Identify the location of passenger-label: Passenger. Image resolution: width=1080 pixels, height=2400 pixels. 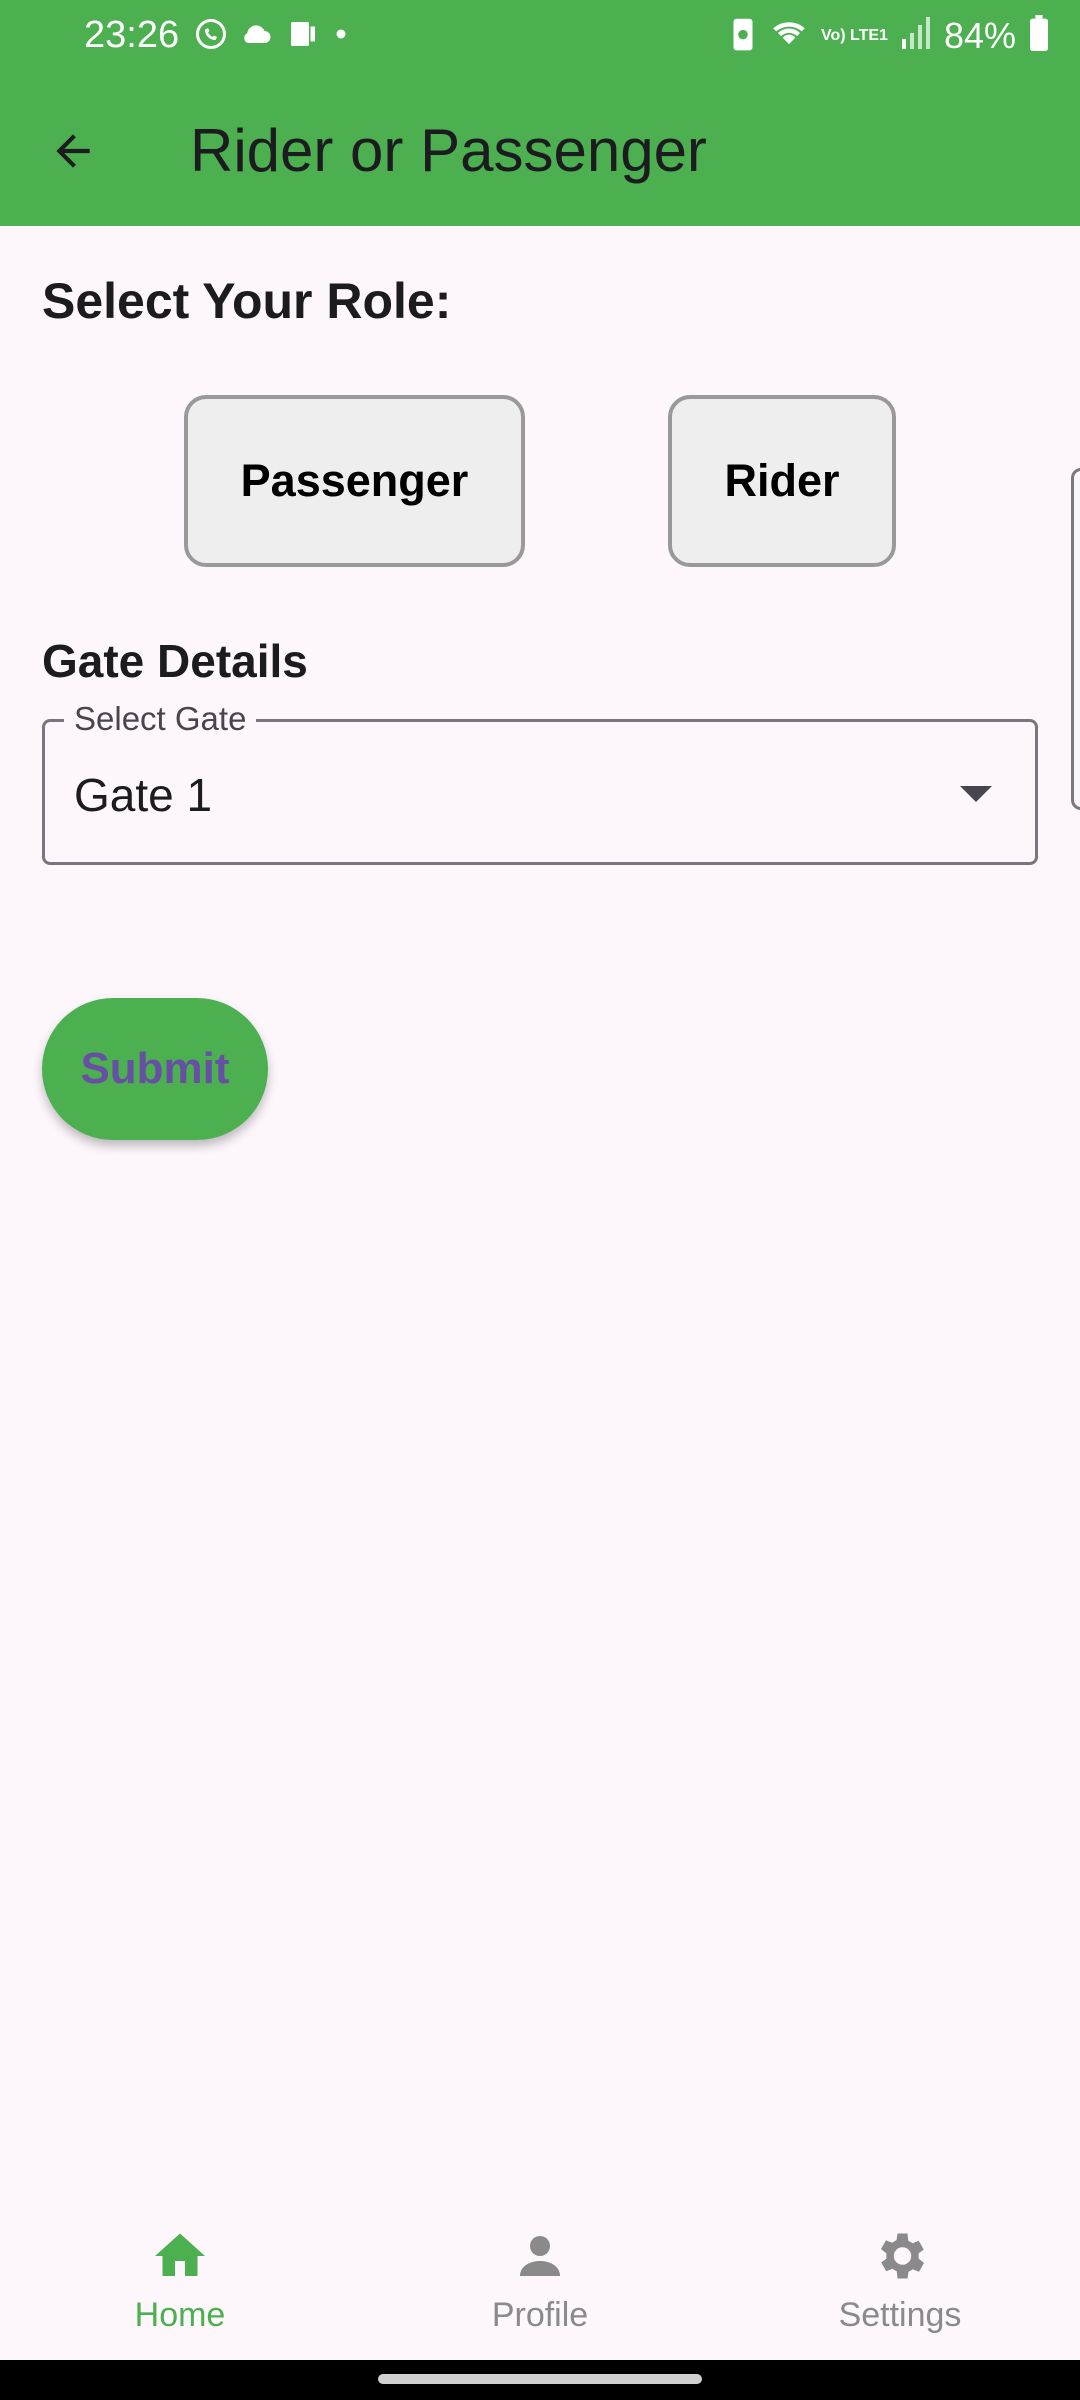
(354, 480).